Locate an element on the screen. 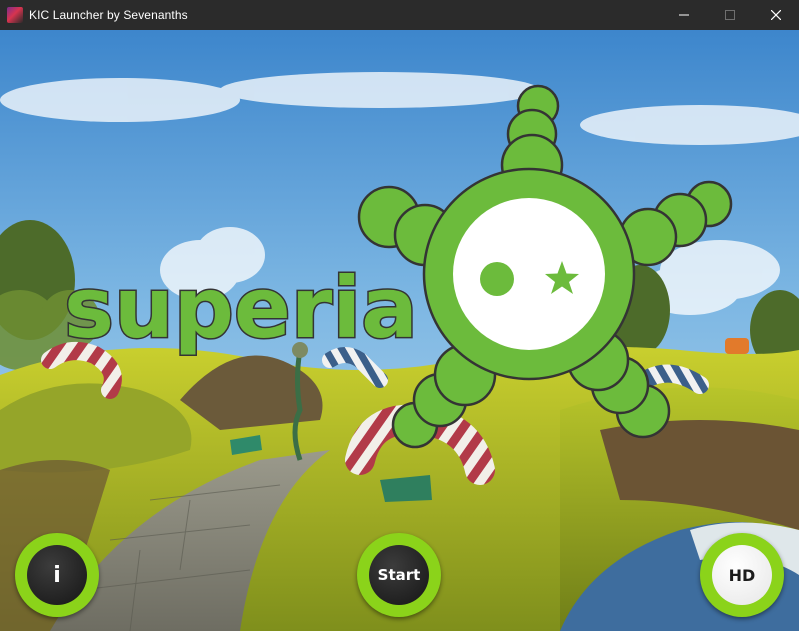  app-icon is located at coordinates (15, 15).